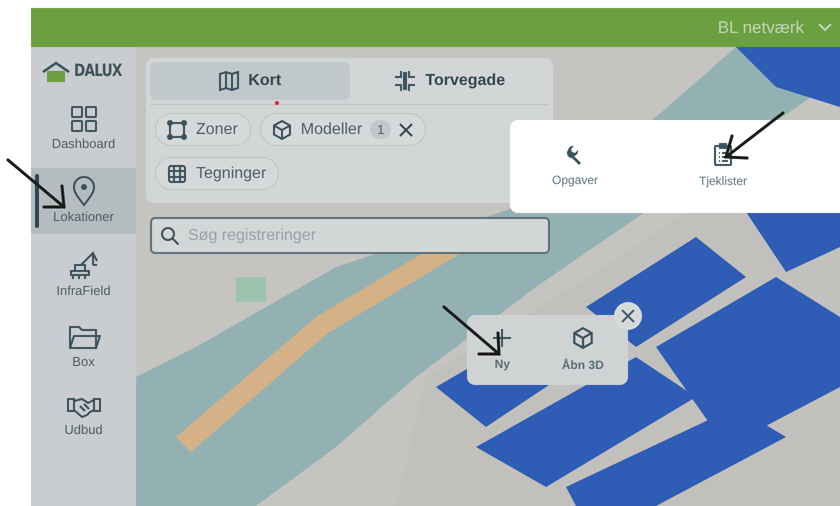 This screenshot has width=840, height=506. Describe the element at coordinates (203, 129) in the screenshot. I see `filter-chip: Zoner` at that location.